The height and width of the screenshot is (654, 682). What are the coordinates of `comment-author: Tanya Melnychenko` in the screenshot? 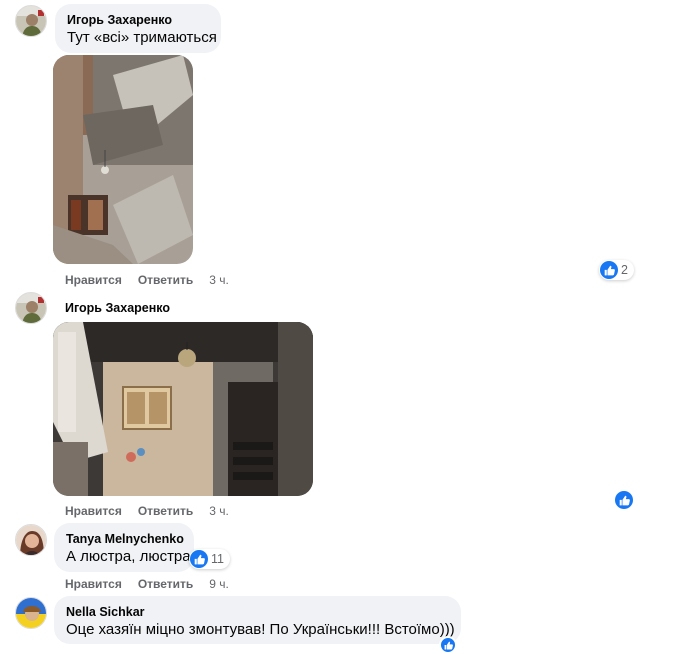 It's located at (125, 539).